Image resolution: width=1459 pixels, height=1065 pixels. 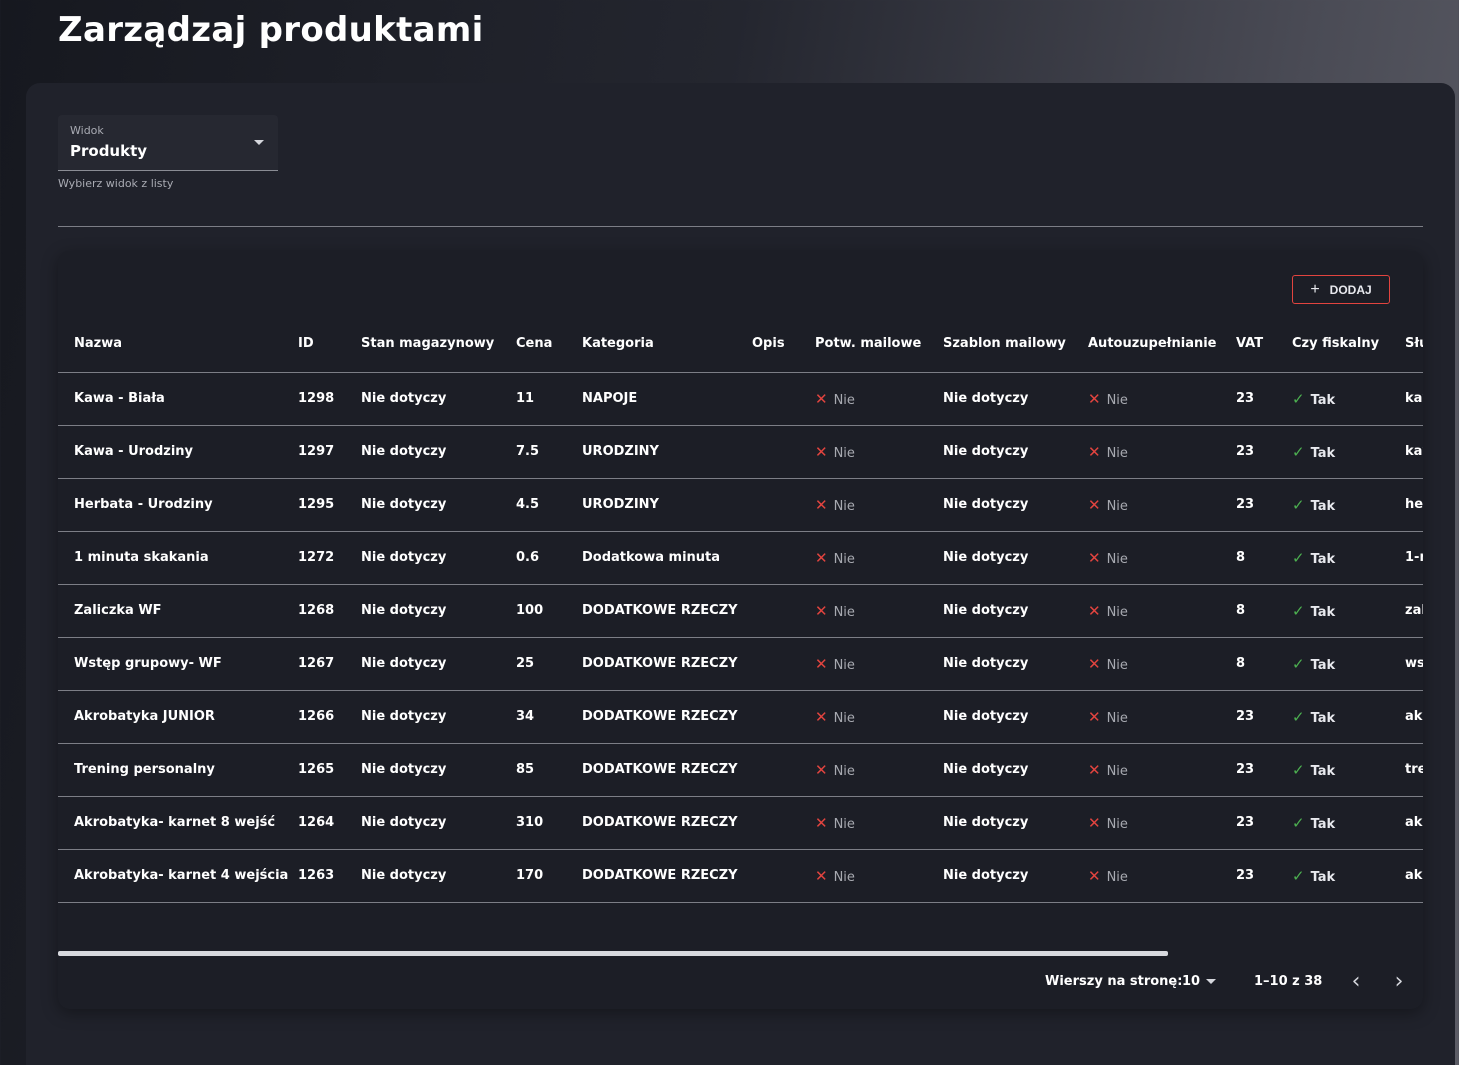 What do you see at coordinates (178, 717) in the screenshot?
I see `cell-nazwa: Akrobatyka JUNIOR` at bounding box center [178, 717].